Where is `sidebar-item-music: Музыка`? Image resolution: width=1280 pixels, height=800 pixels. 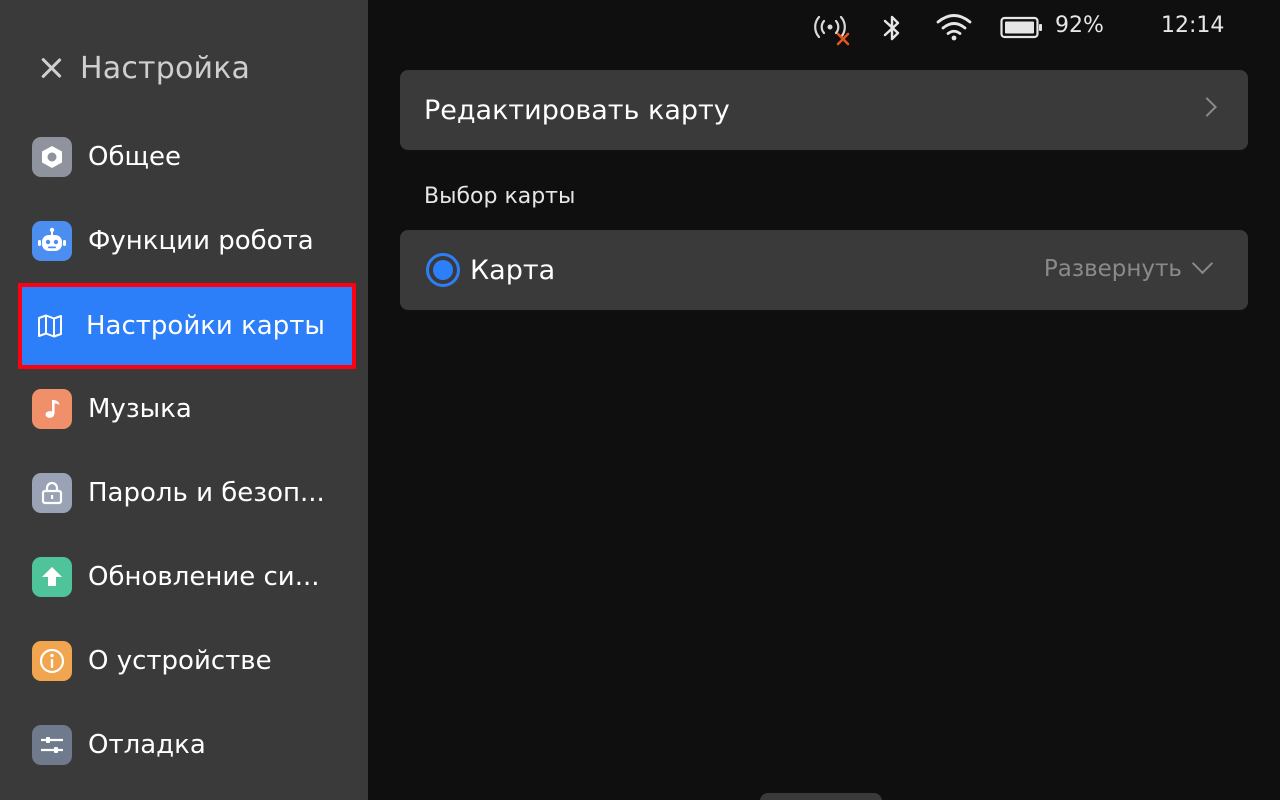
sidebar-item-music: Музыка is located at coordinates (185, 409).